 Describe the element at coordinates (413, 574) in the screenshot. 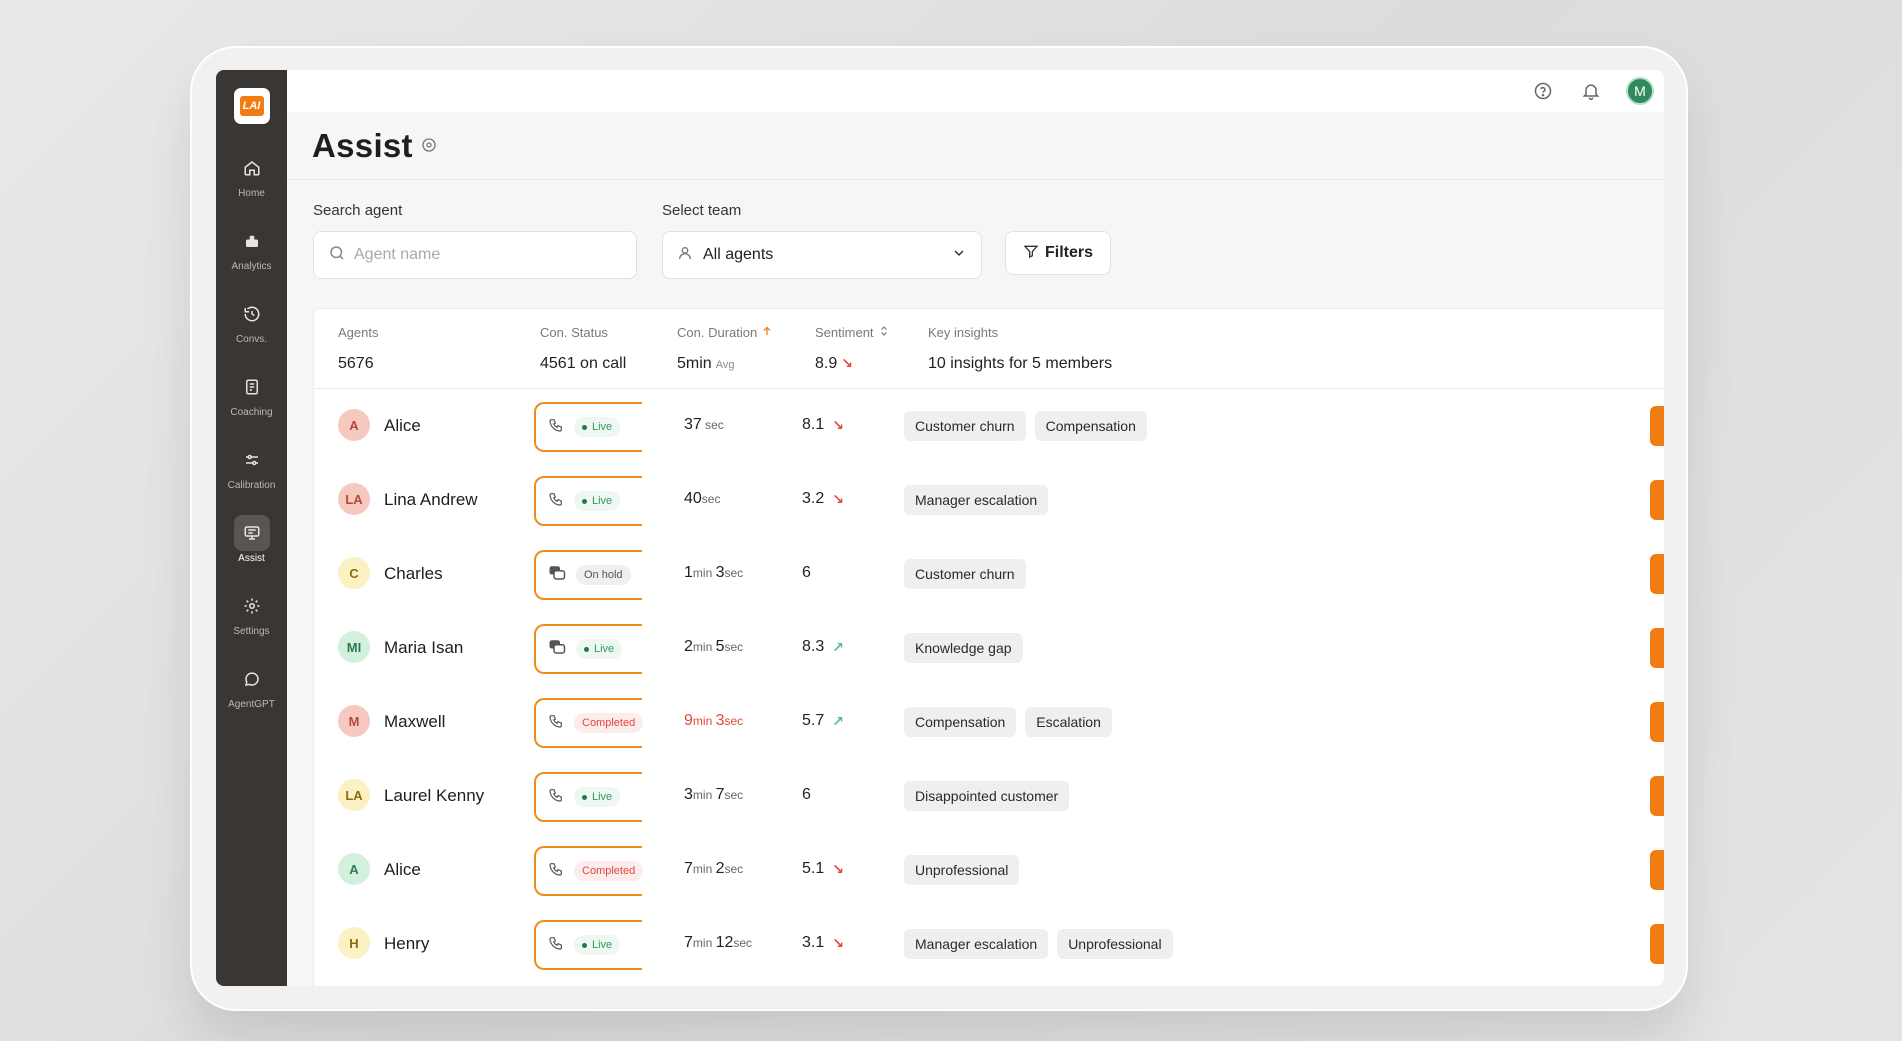

I see `agent-name: Charles` at that location.